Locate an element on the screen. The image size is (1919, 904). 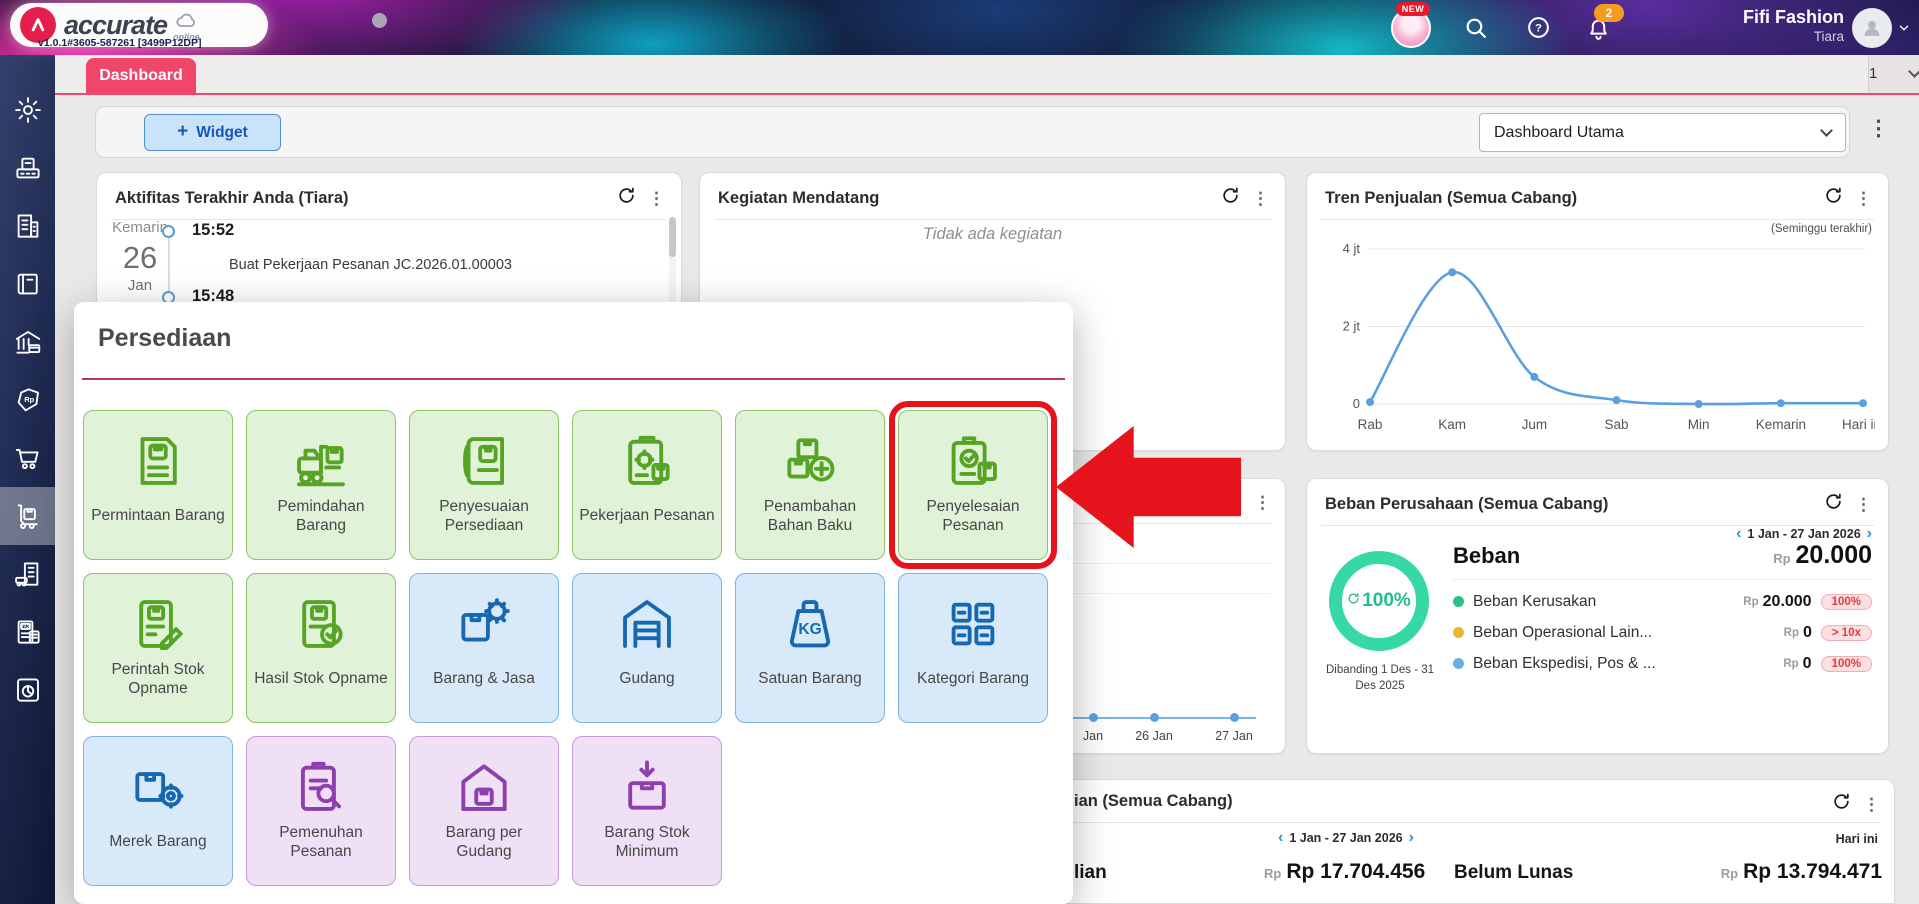
document-check-icon is located at coordinates (321, 624).